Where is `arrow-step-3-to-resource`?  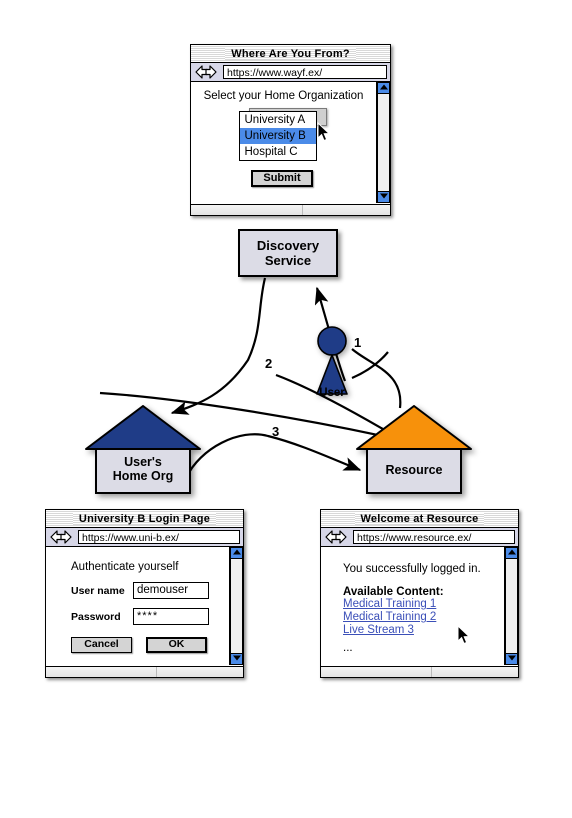
arrow-step-3-to-resource is located at coordinates (273, 456).